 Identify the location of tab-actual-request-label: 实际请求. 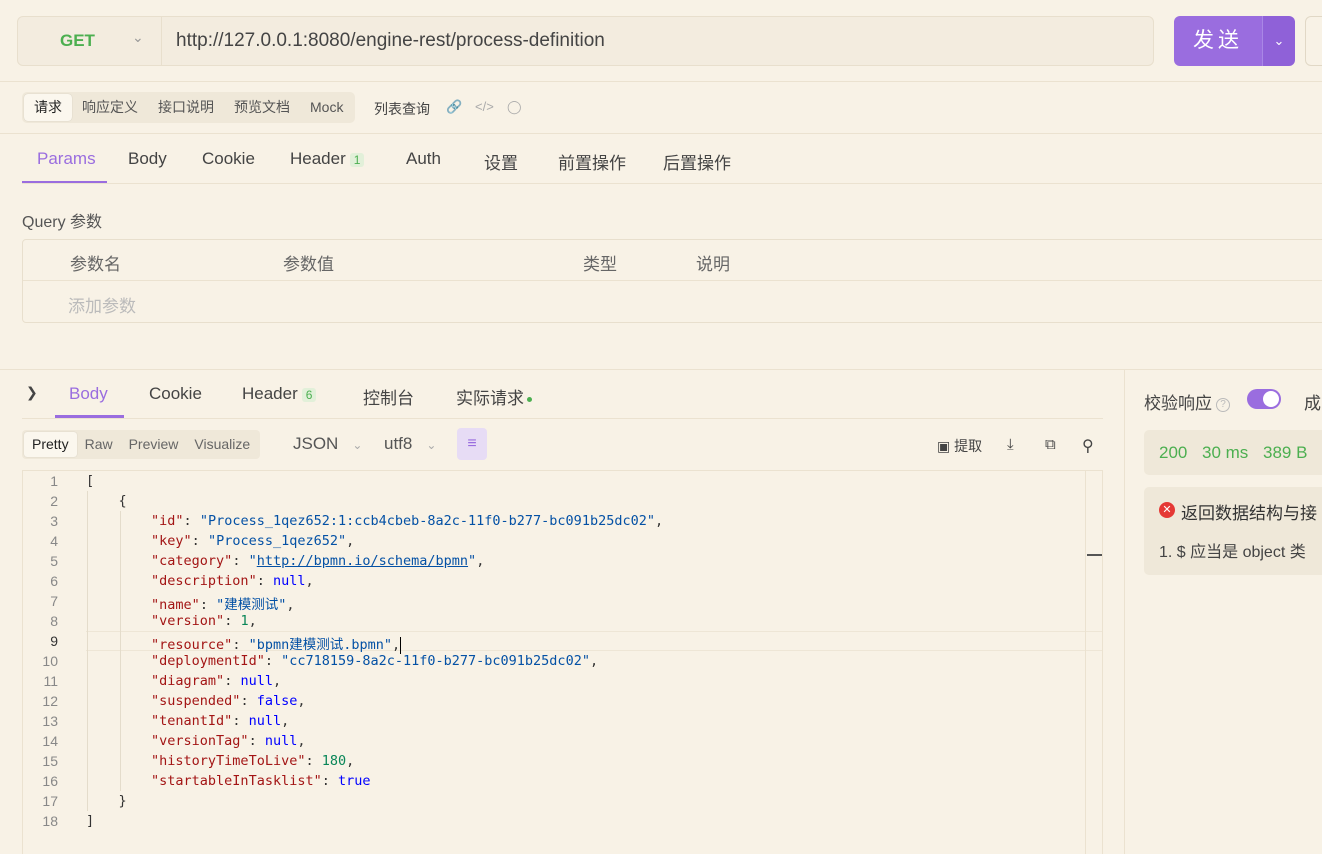
(490, 398).